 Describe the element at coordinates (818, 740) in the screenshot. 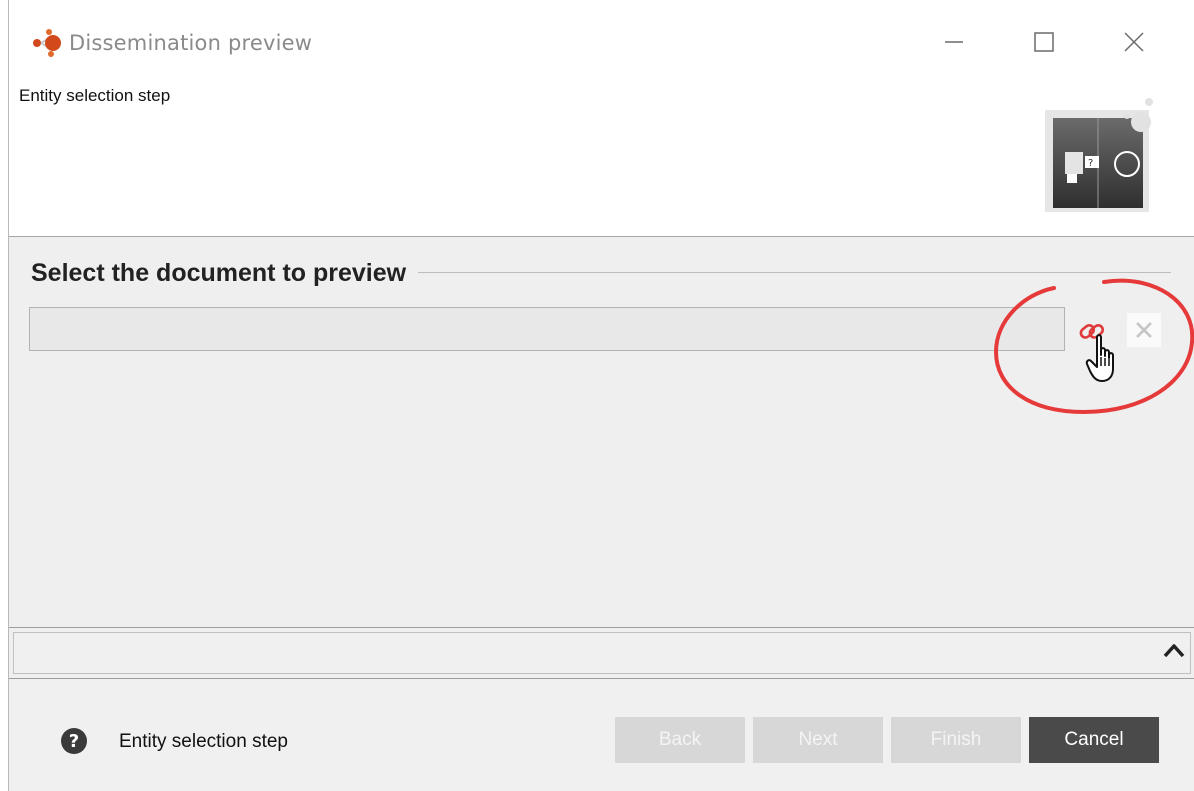

I see `next-button: Next` at that location.